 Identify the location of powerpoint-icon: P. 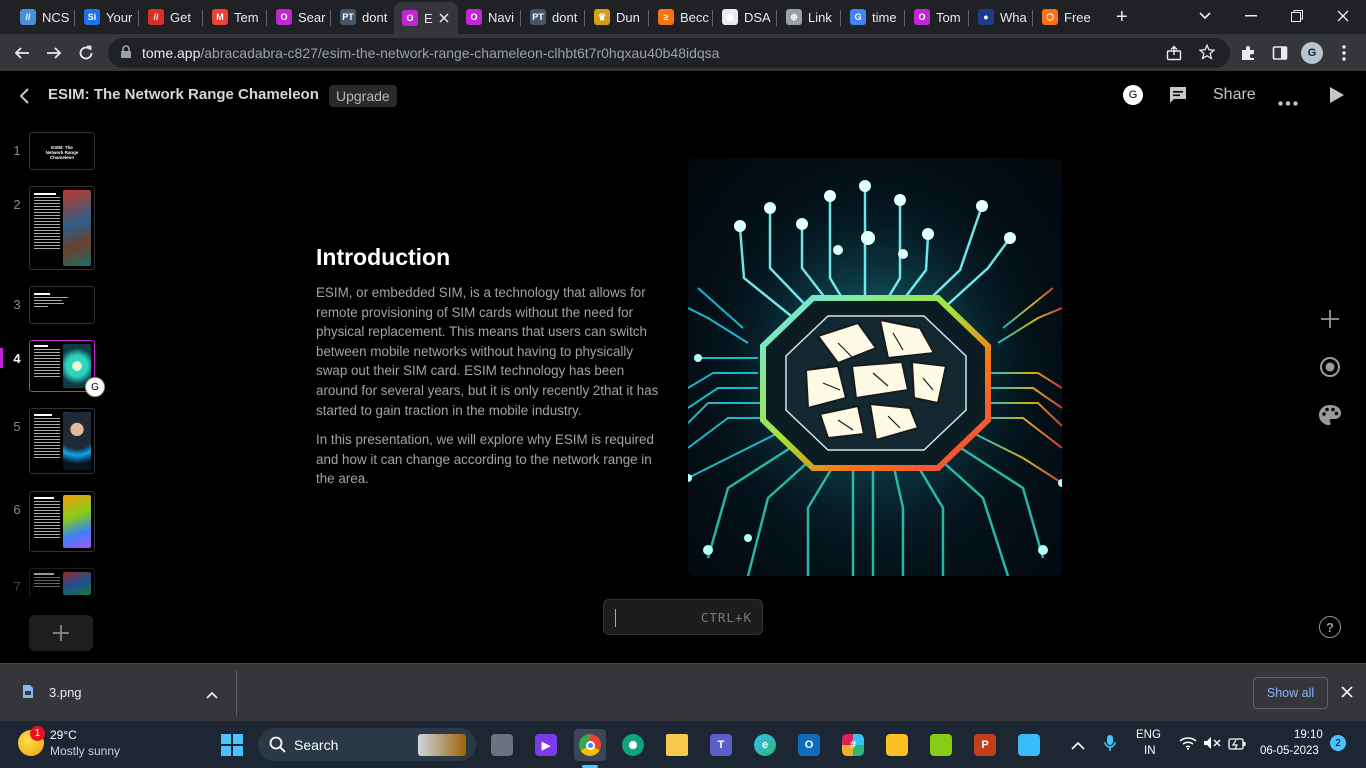
(985, 745).